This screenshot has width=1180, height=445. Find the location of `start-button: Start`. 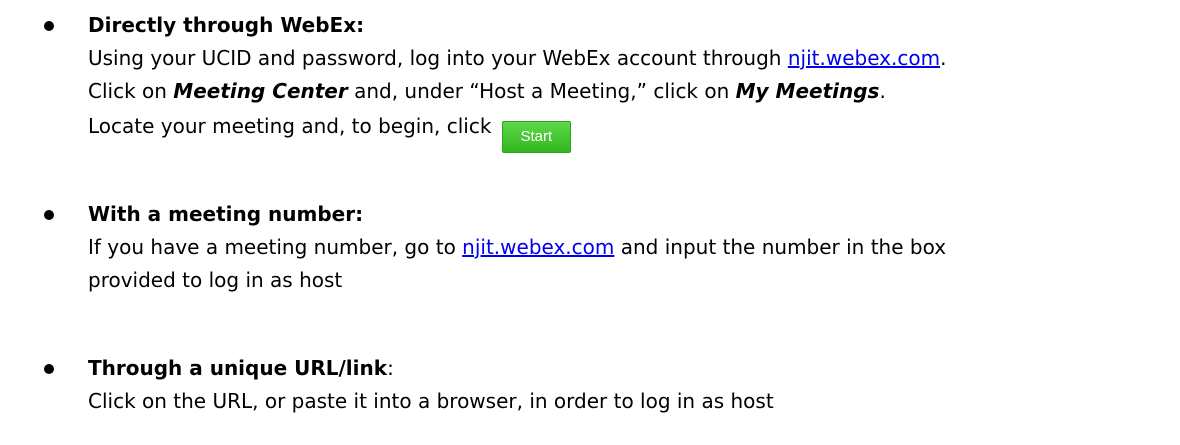

start-button: Start is located at coordinates (536, 137).